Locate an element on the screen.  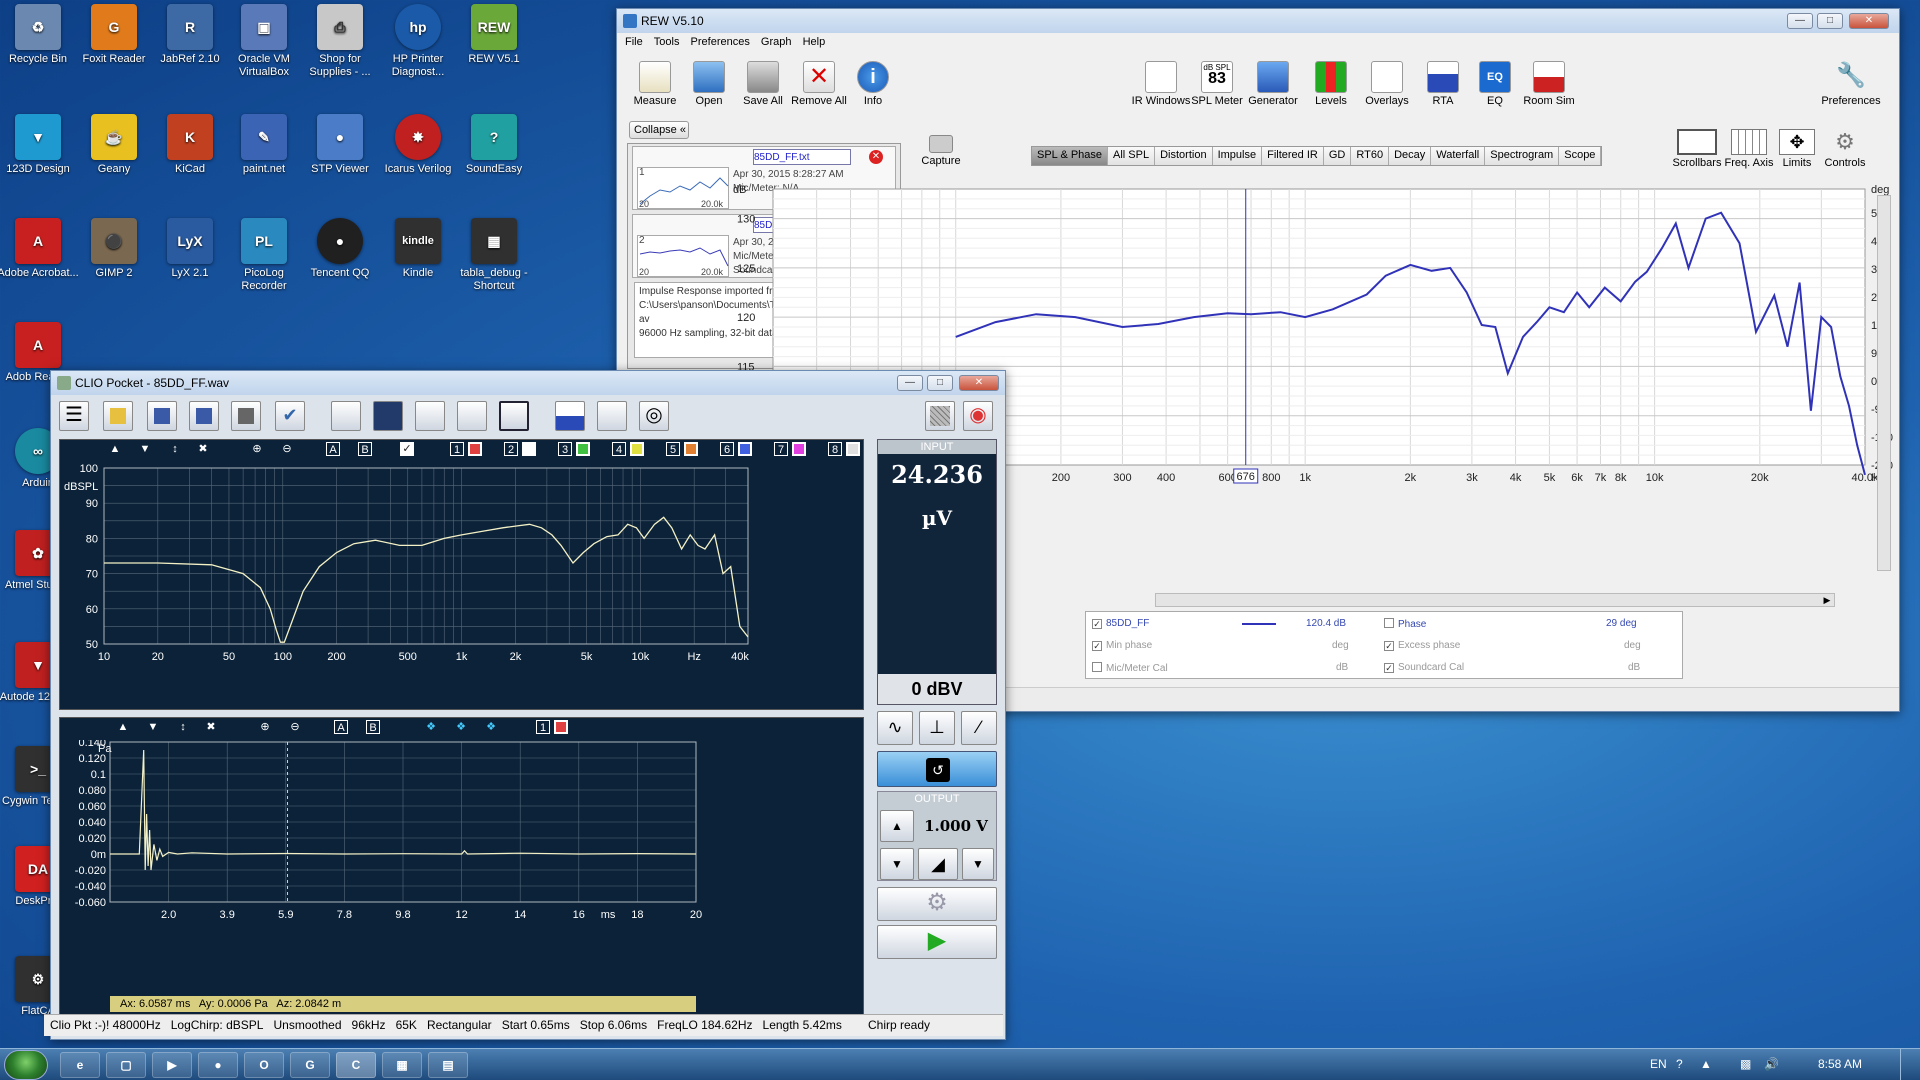
cursor-a-icon: A is located at coordinates (333, 449).